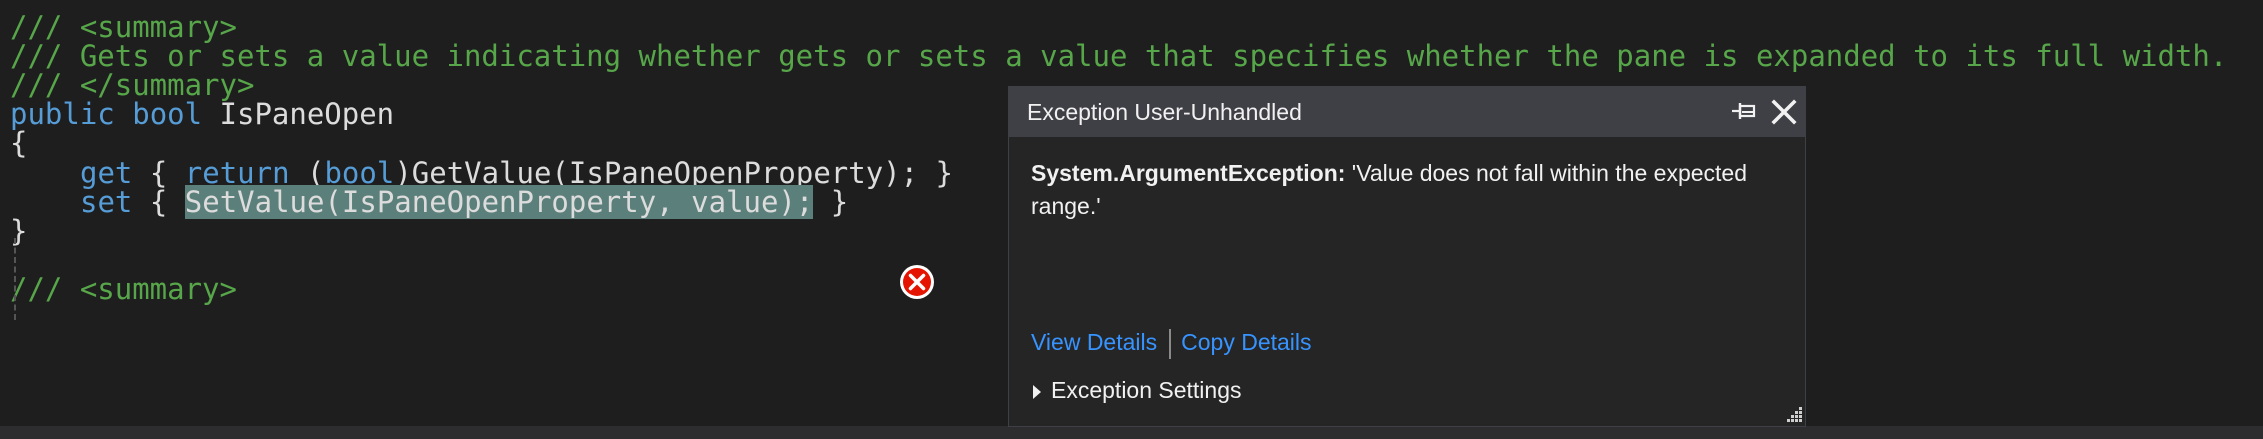  I want to click on code-line-10: /// <summary>, so click(123, 289).